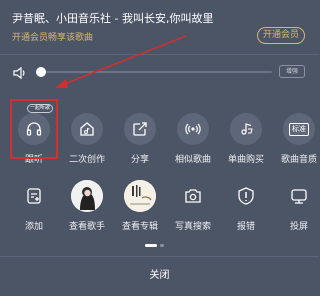  I want to click on camera-search-icon, so click(193, 196).